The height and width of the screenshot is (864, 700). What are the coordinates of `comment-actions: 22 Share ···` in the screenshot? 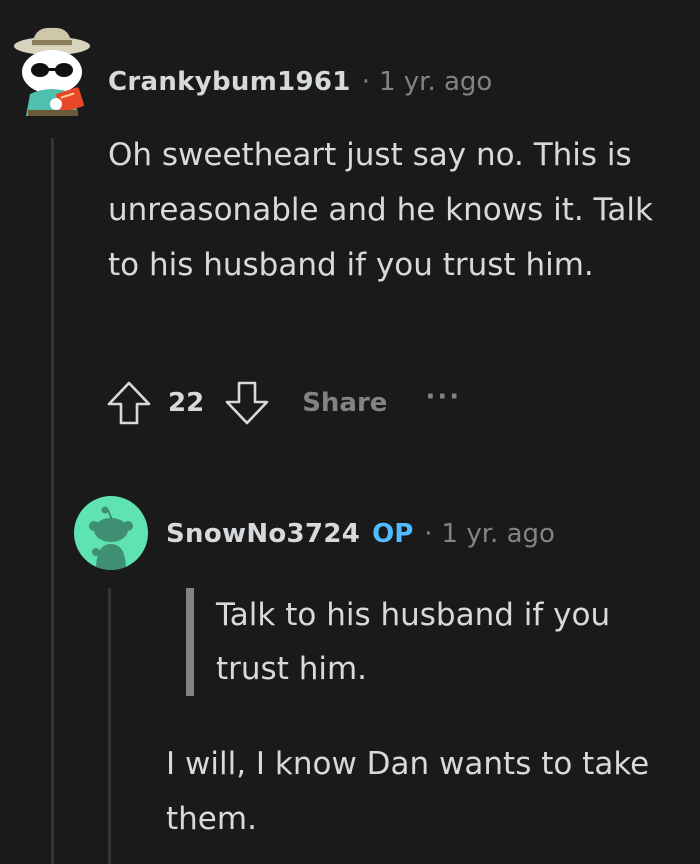 It's located at (282, 403).